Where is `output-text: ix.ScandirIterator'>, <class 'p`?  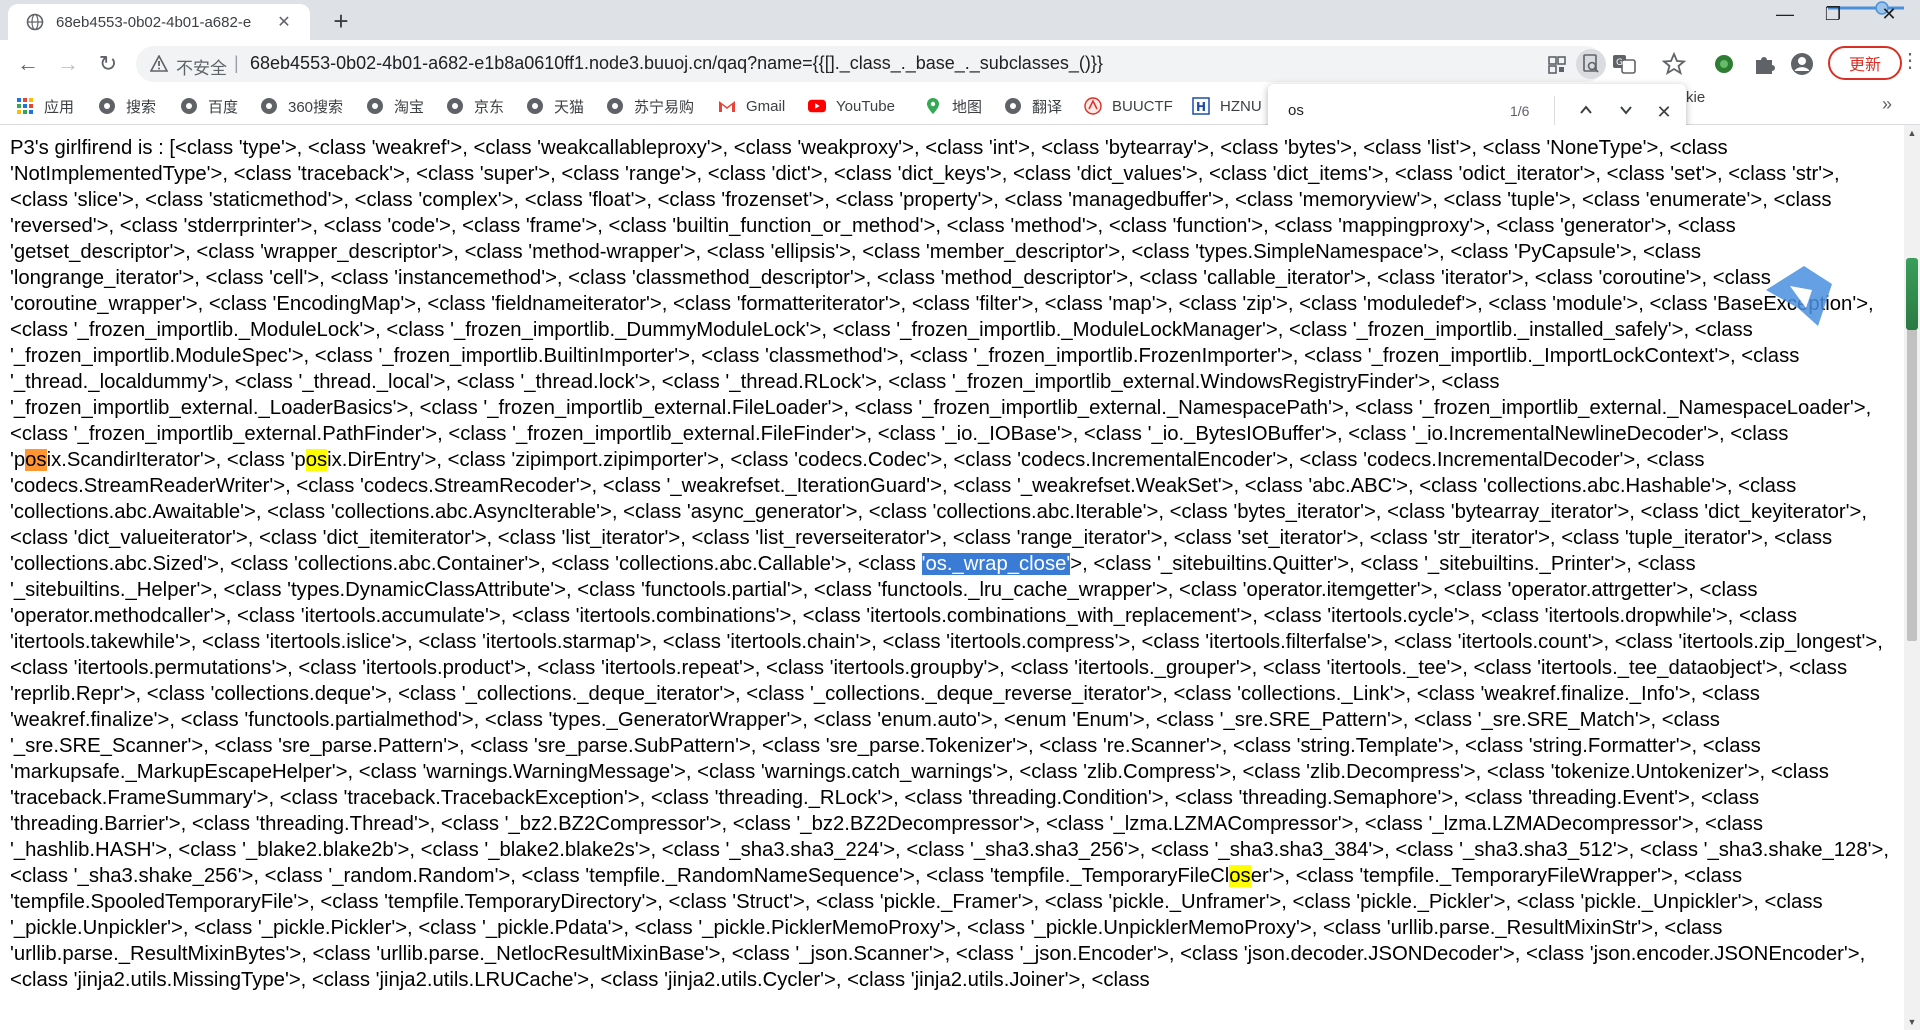
output-text: ix.ScandirIterator'>, <class 'p is located at coordinates (176, 460).